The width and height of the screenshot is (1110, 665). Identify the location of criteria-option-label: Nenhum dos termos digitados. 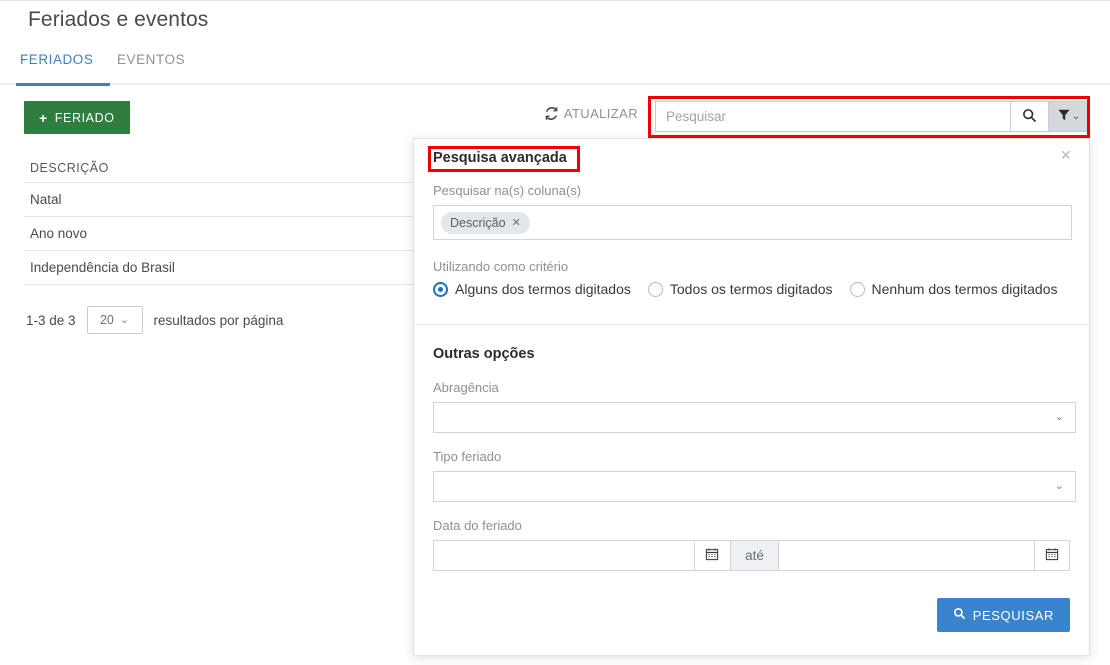
(964, 289).